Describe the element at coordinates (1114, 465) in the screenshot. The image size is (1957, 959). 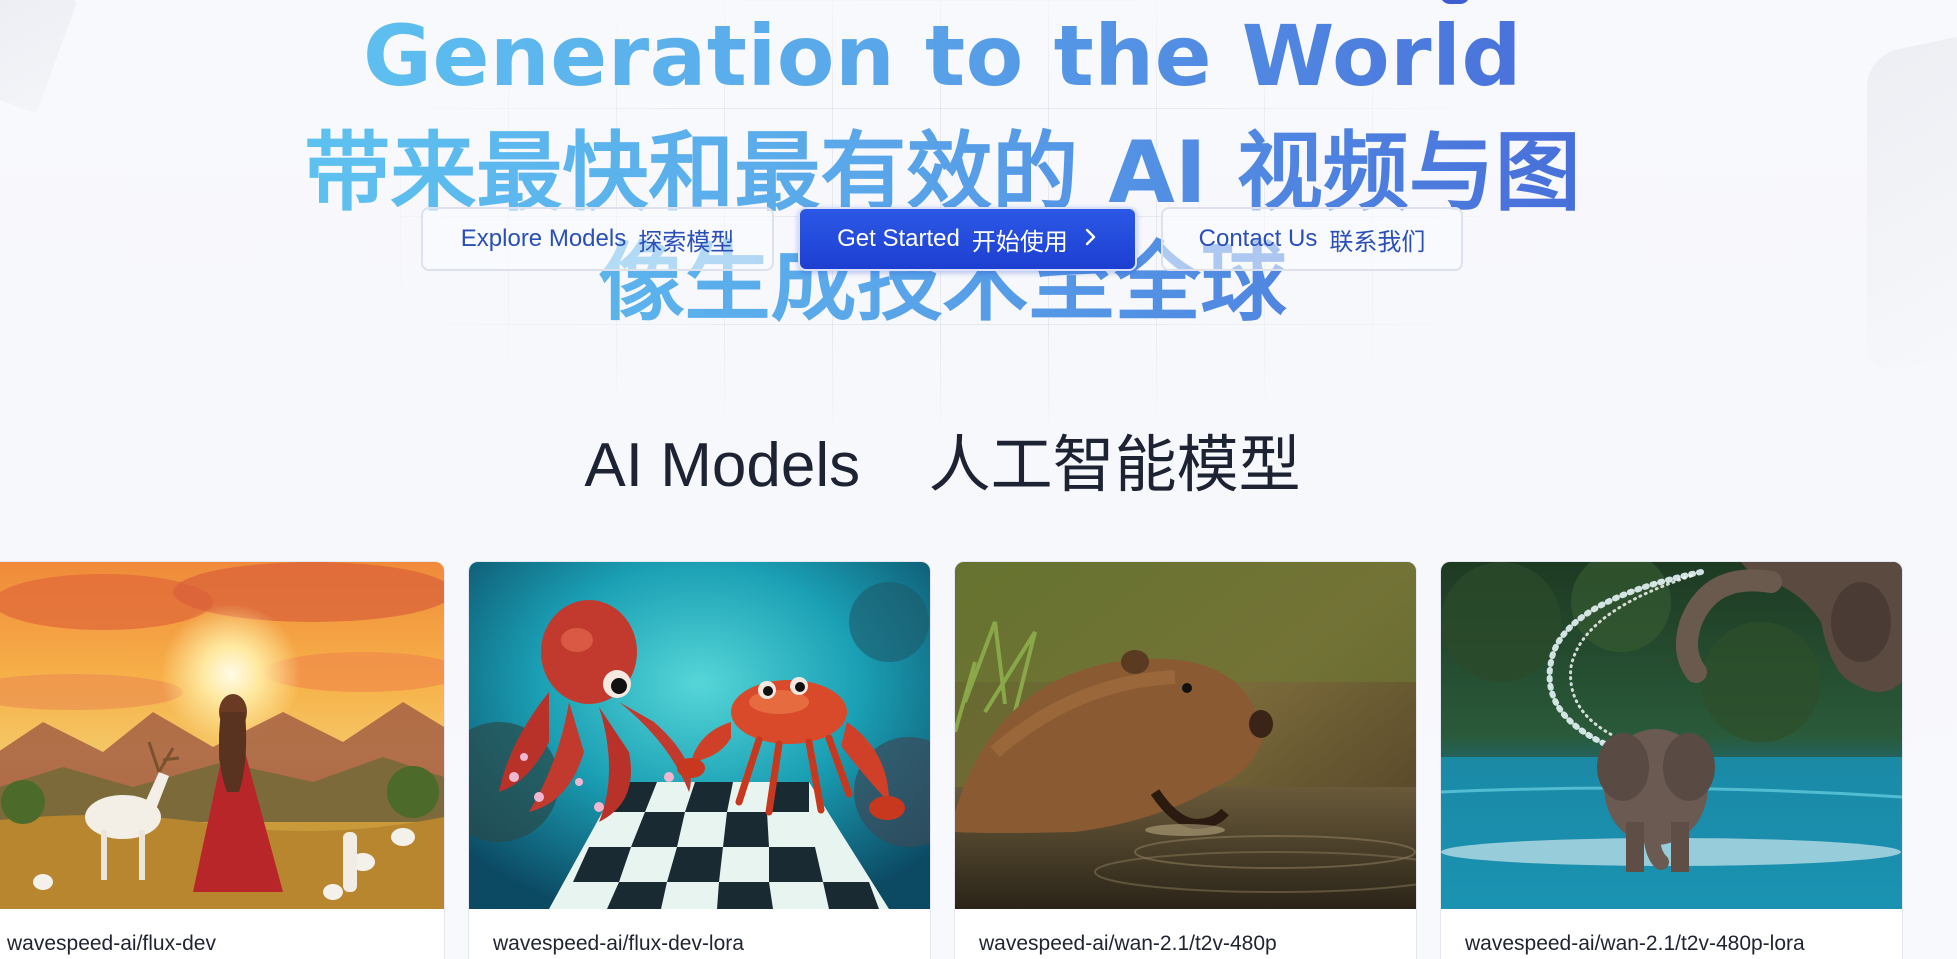
I see `ai-models-title-zh: 人工智能模型` at that location.